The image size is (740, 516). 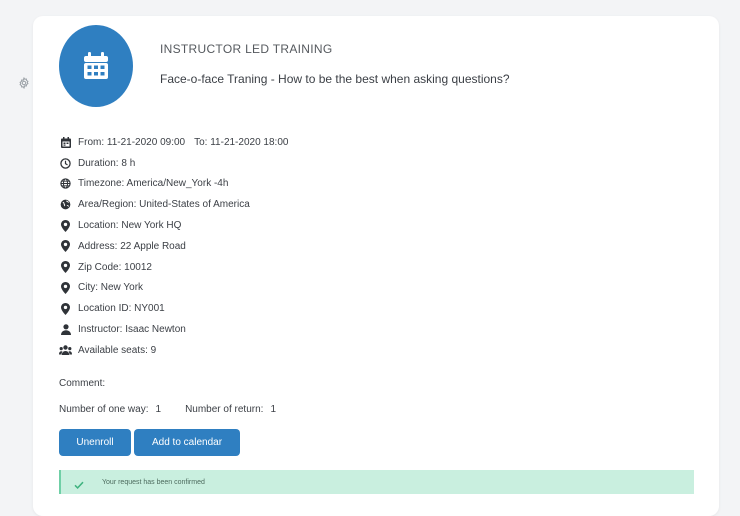 What do you see at coordinates (132, 142) in the screenshot?
I see `detail-from: From: 11-21-2020 09:00` at bounding box center [132, 142].